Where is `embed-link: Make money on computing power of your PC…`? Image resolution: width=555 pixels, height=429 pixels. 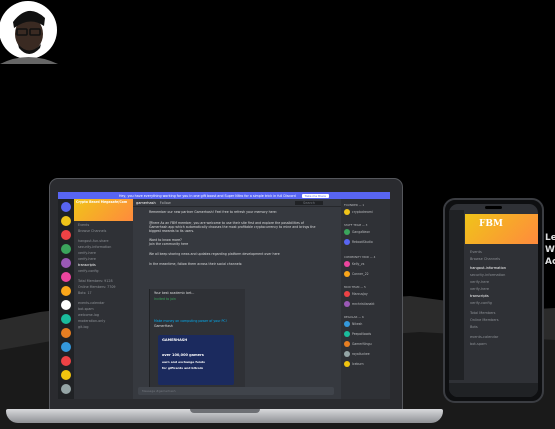
embed-link: Make money on computing power of your PC… is located at coordinates (190, 321).